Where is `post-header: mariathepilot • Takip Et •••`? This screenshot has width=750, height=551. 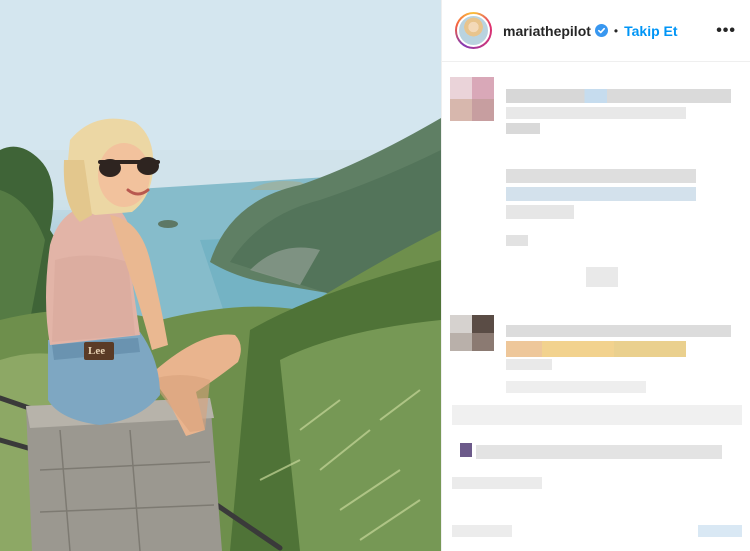
post-header: mariathepilot • Takip Et ••• is located at coordinates (596, 31).